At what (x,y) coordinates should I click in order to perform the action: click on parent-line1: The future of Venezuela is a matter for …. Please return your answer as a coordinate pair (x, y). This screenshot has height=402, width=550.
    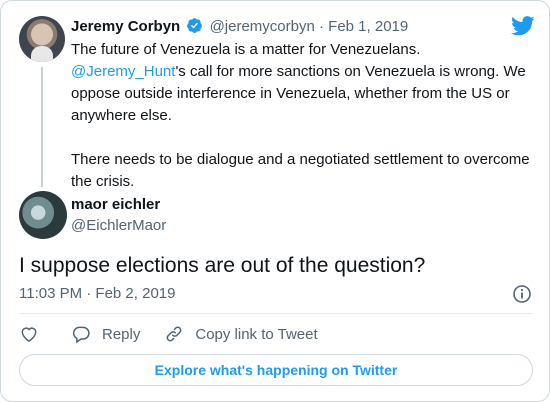
    Looking at the image, I should click on (246, 49).